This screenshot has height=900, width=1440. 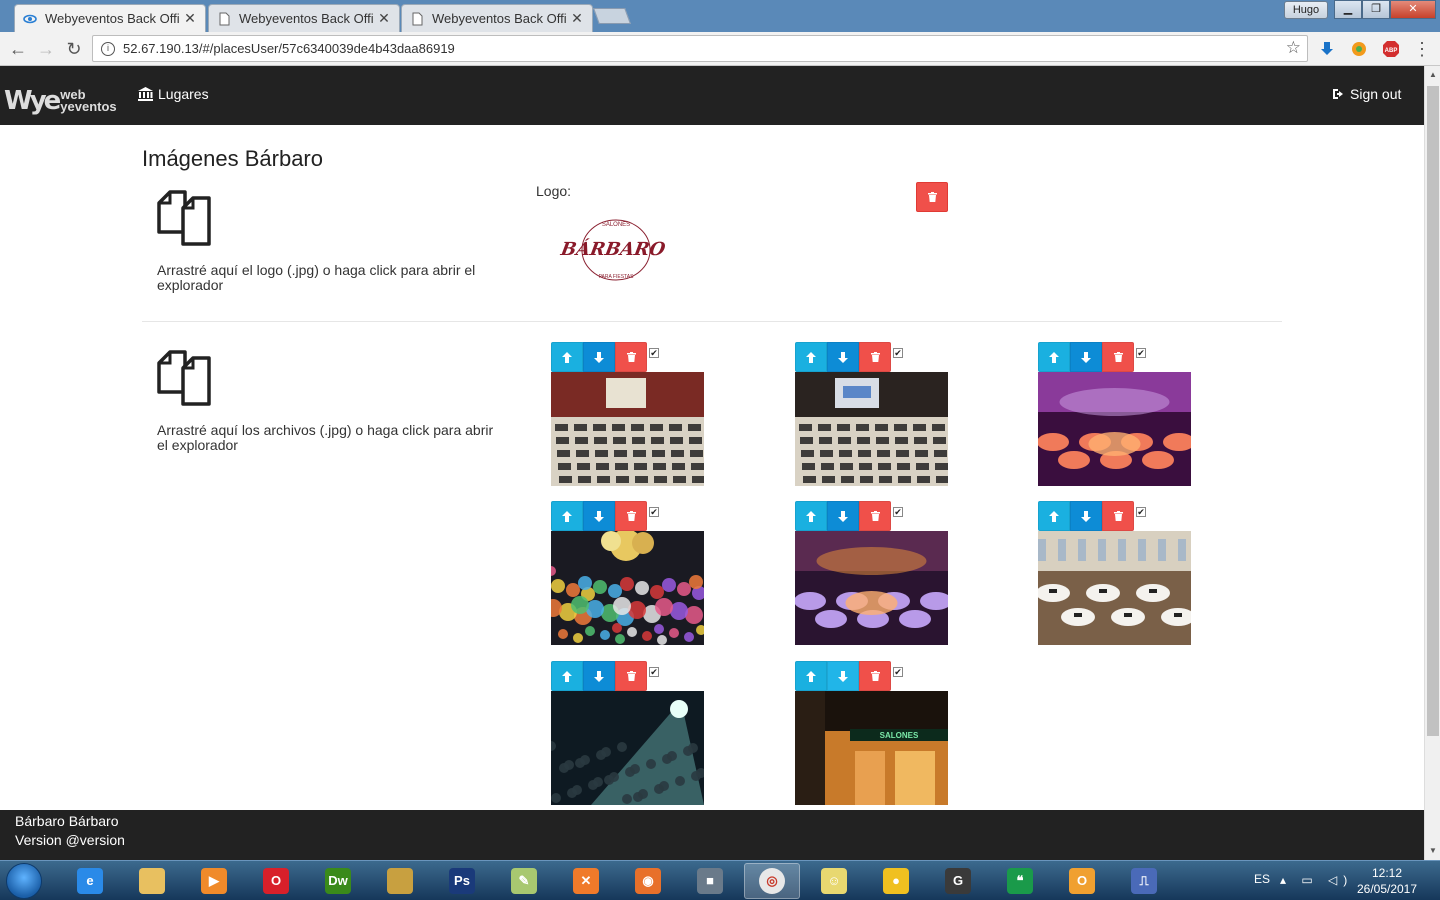 I want to click on gallery-image: SALONES, so click(x=871, y=748).